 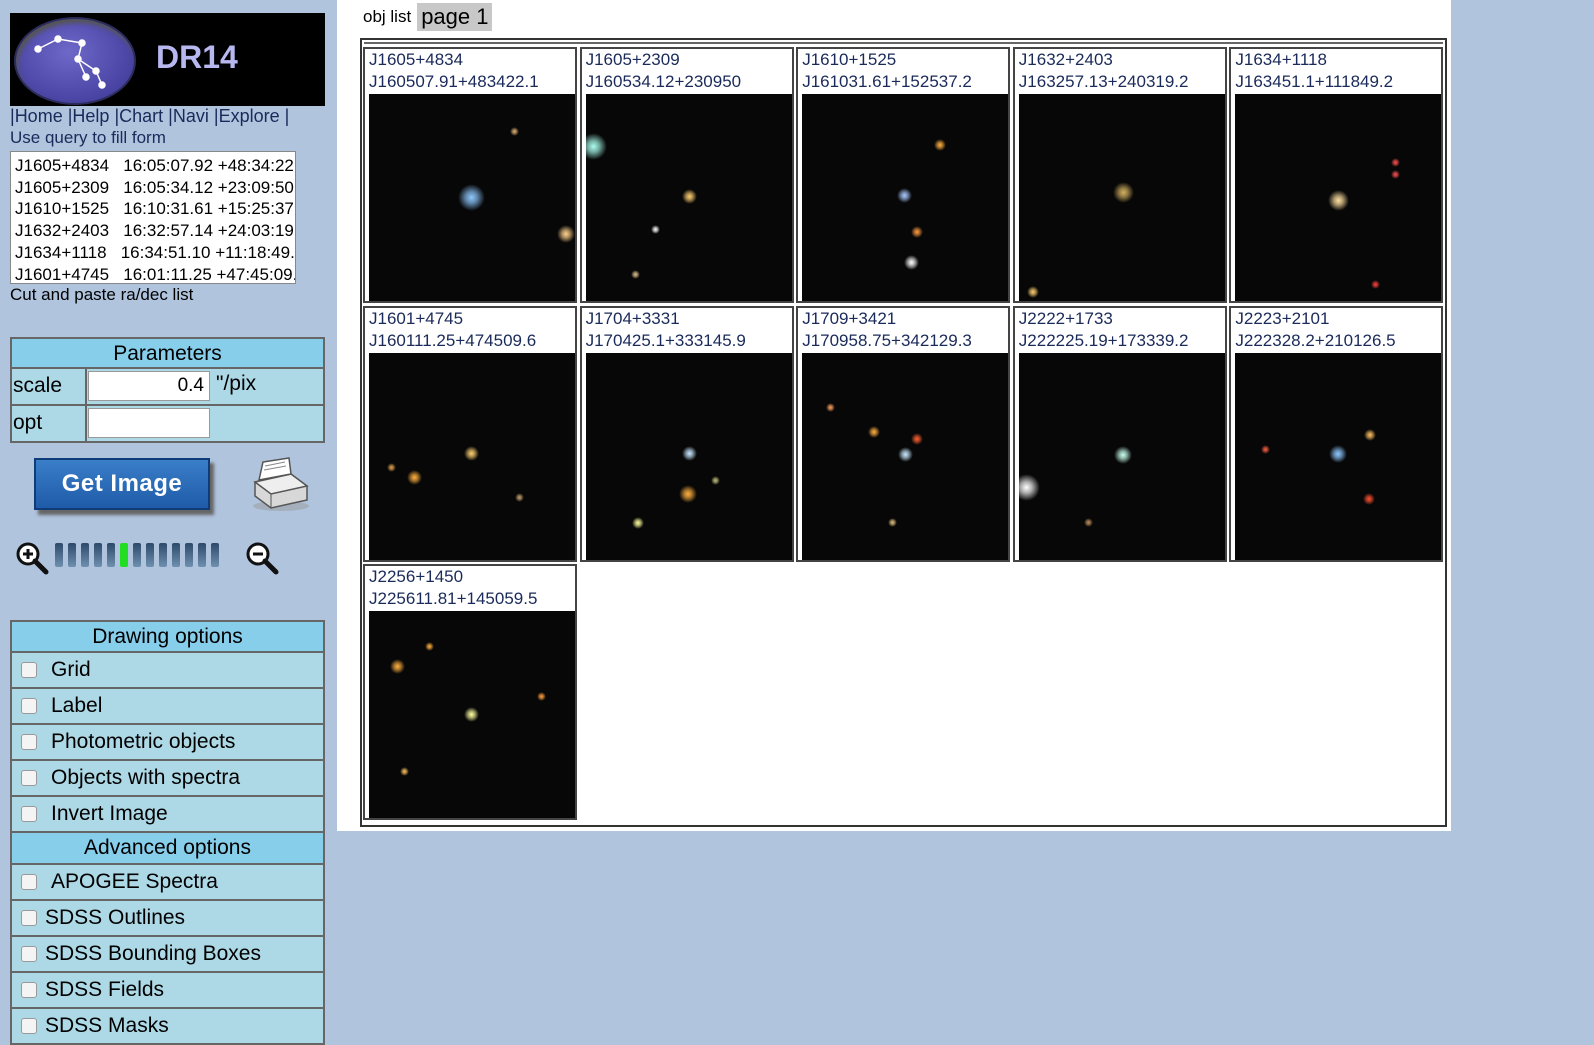 I want to click on object-cell: J1632+2403 J163257.13+240319.2, so click(x=1119, y=175).